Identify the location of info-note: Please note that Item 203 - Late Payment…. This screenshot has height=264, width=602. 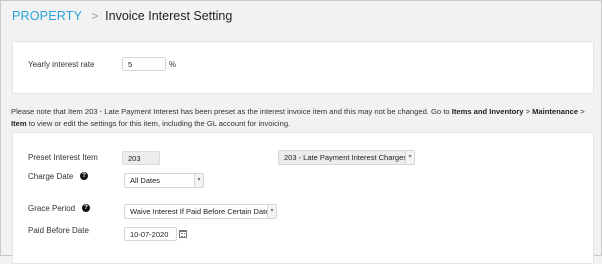
(303, 117).